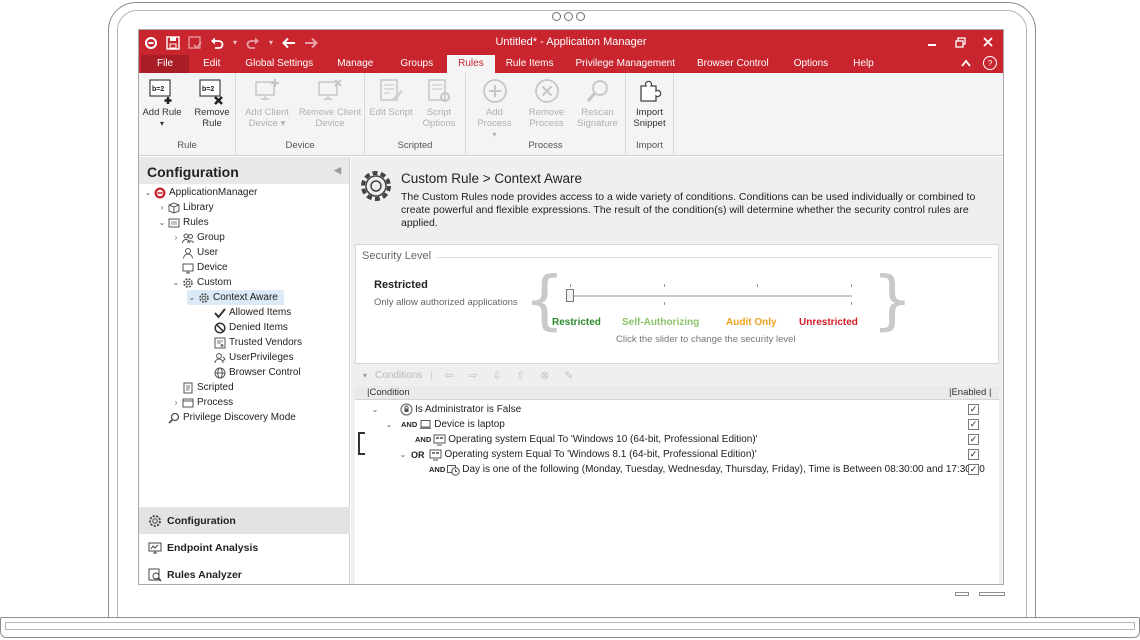 The width and height of the screenshot is (1140, 640). Describe the element at coordinates (244, 572) in the screenshot. I see `nav-rules-analyzer: Rules Analyzer` at that location.